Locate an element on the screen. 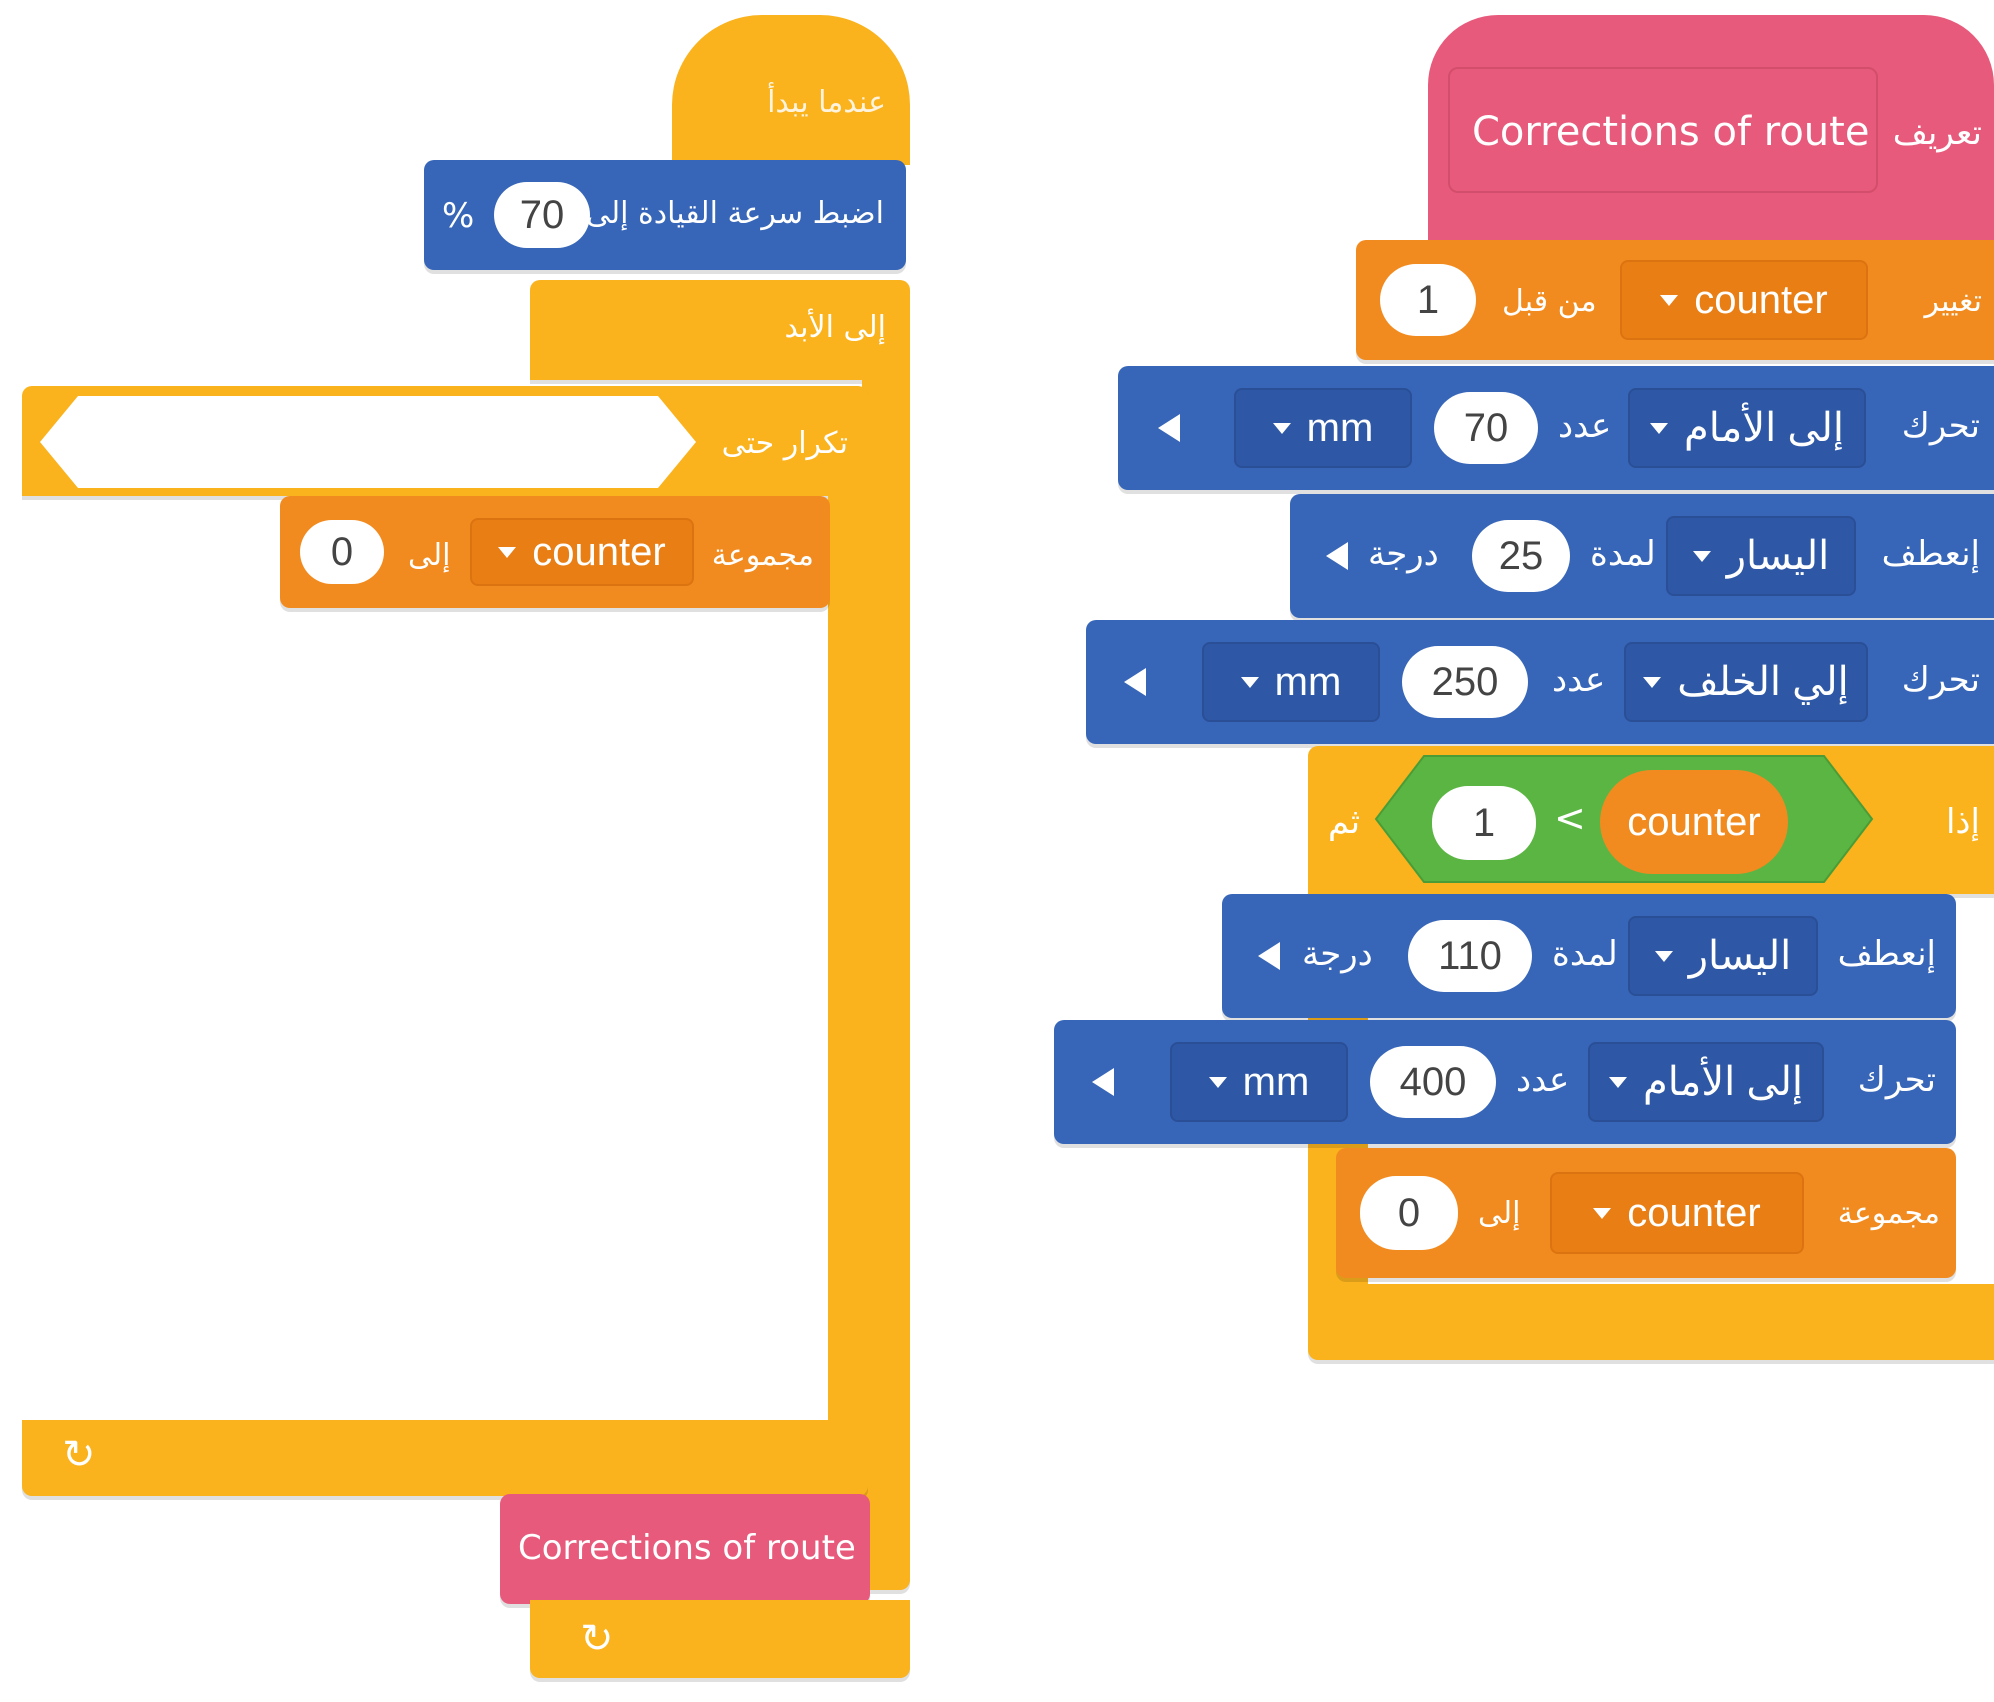 The height and width of the screenshot is (1702, 1994). if-then-bottom is located at coordinates (1651, 1322).